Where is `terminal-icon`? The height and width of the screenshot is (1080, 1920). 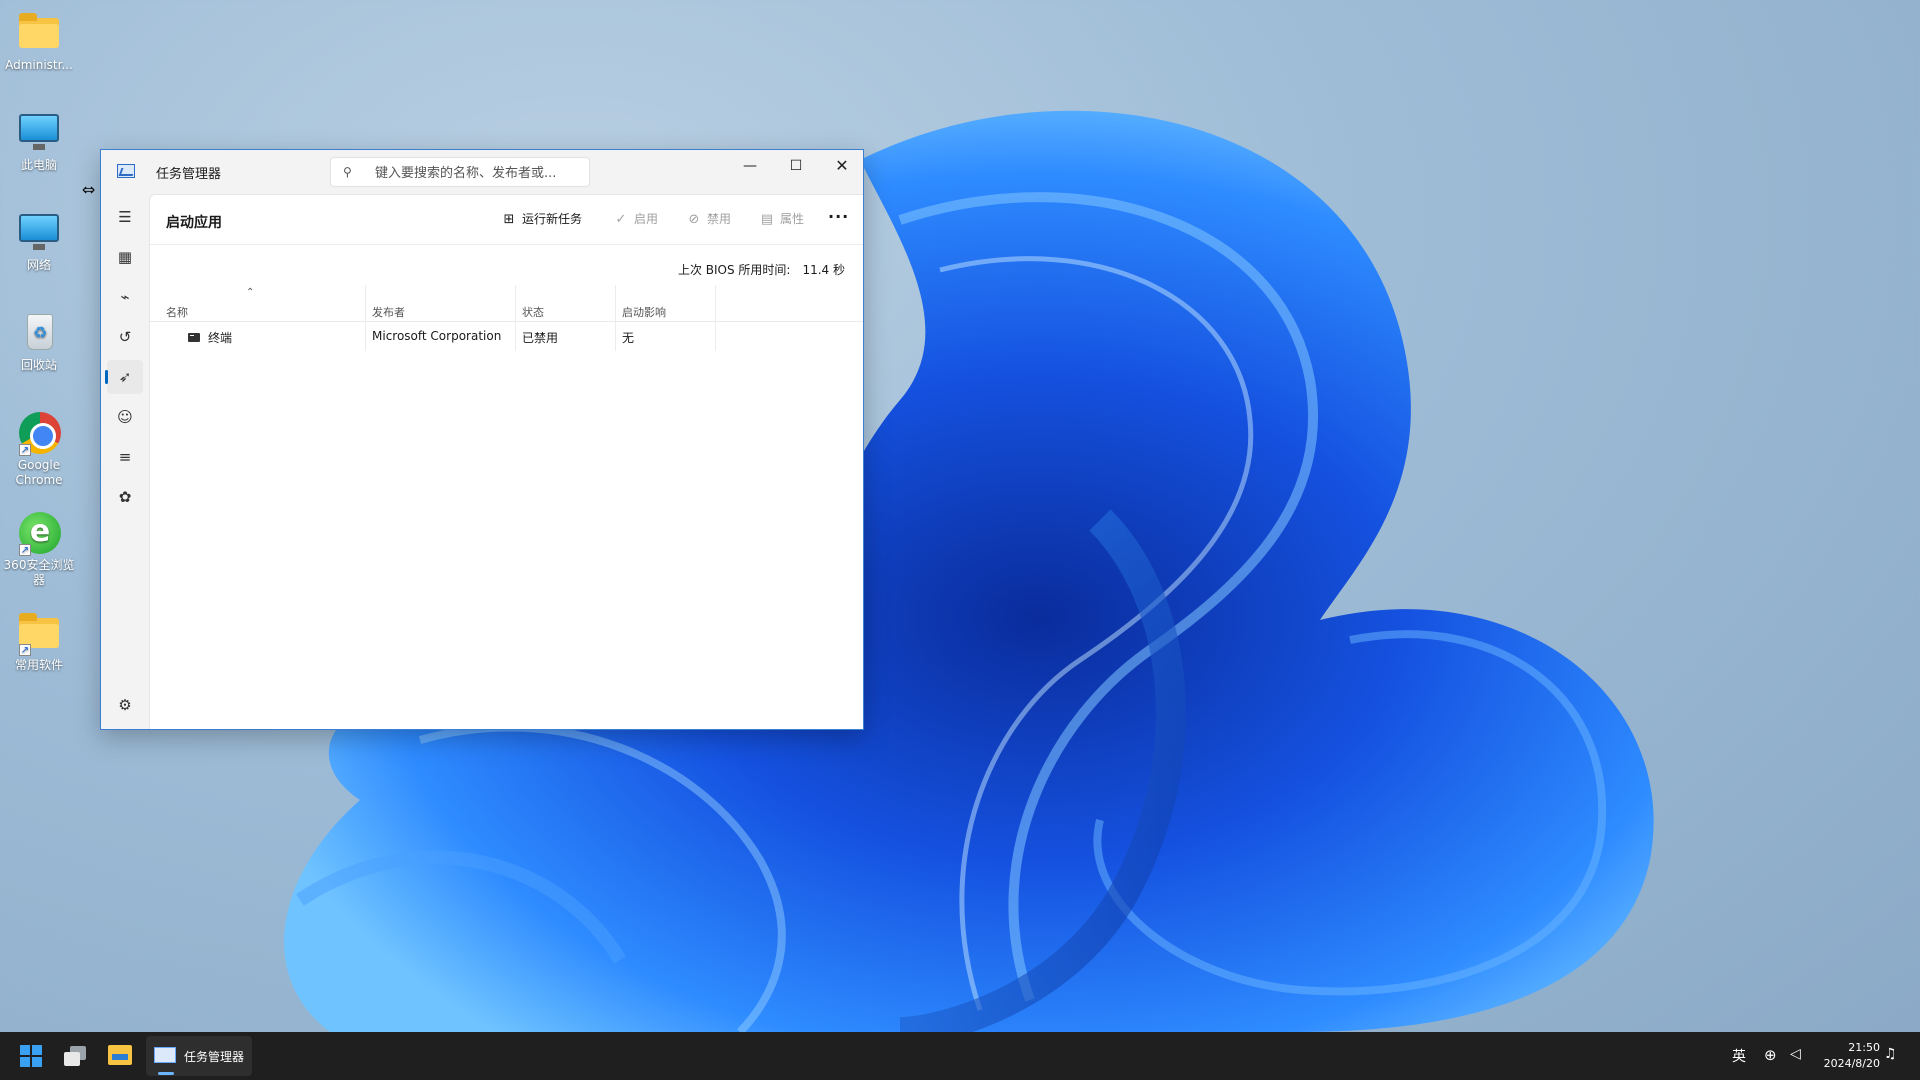 terminal-icon is located at coordinates (194, 337).